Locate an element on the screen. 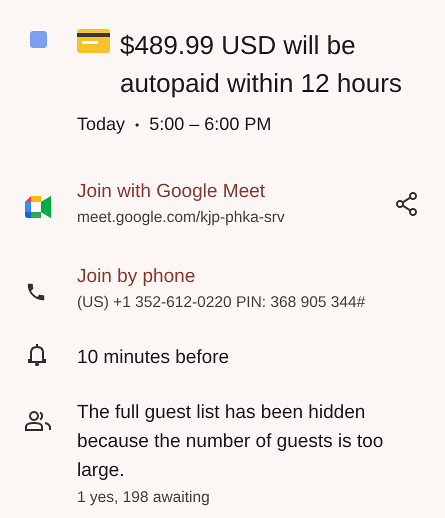 This screenshot has width=445, height=518. phone-number: (US) +1 352-612-0220 PIN: 368 905 344# is located at coordinates (221, 303).